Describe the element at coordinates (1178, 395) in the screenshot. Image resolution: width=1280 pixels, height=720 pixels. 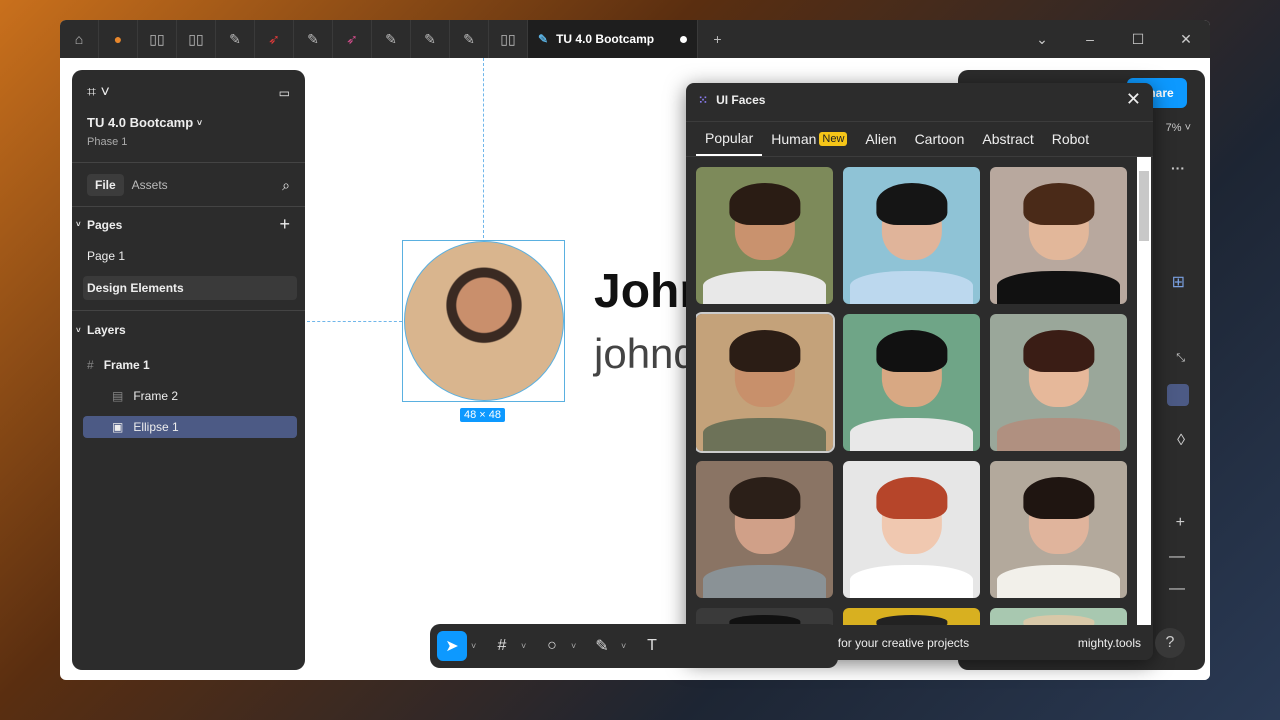
I see `constrain-proportions-toggle` at that location.